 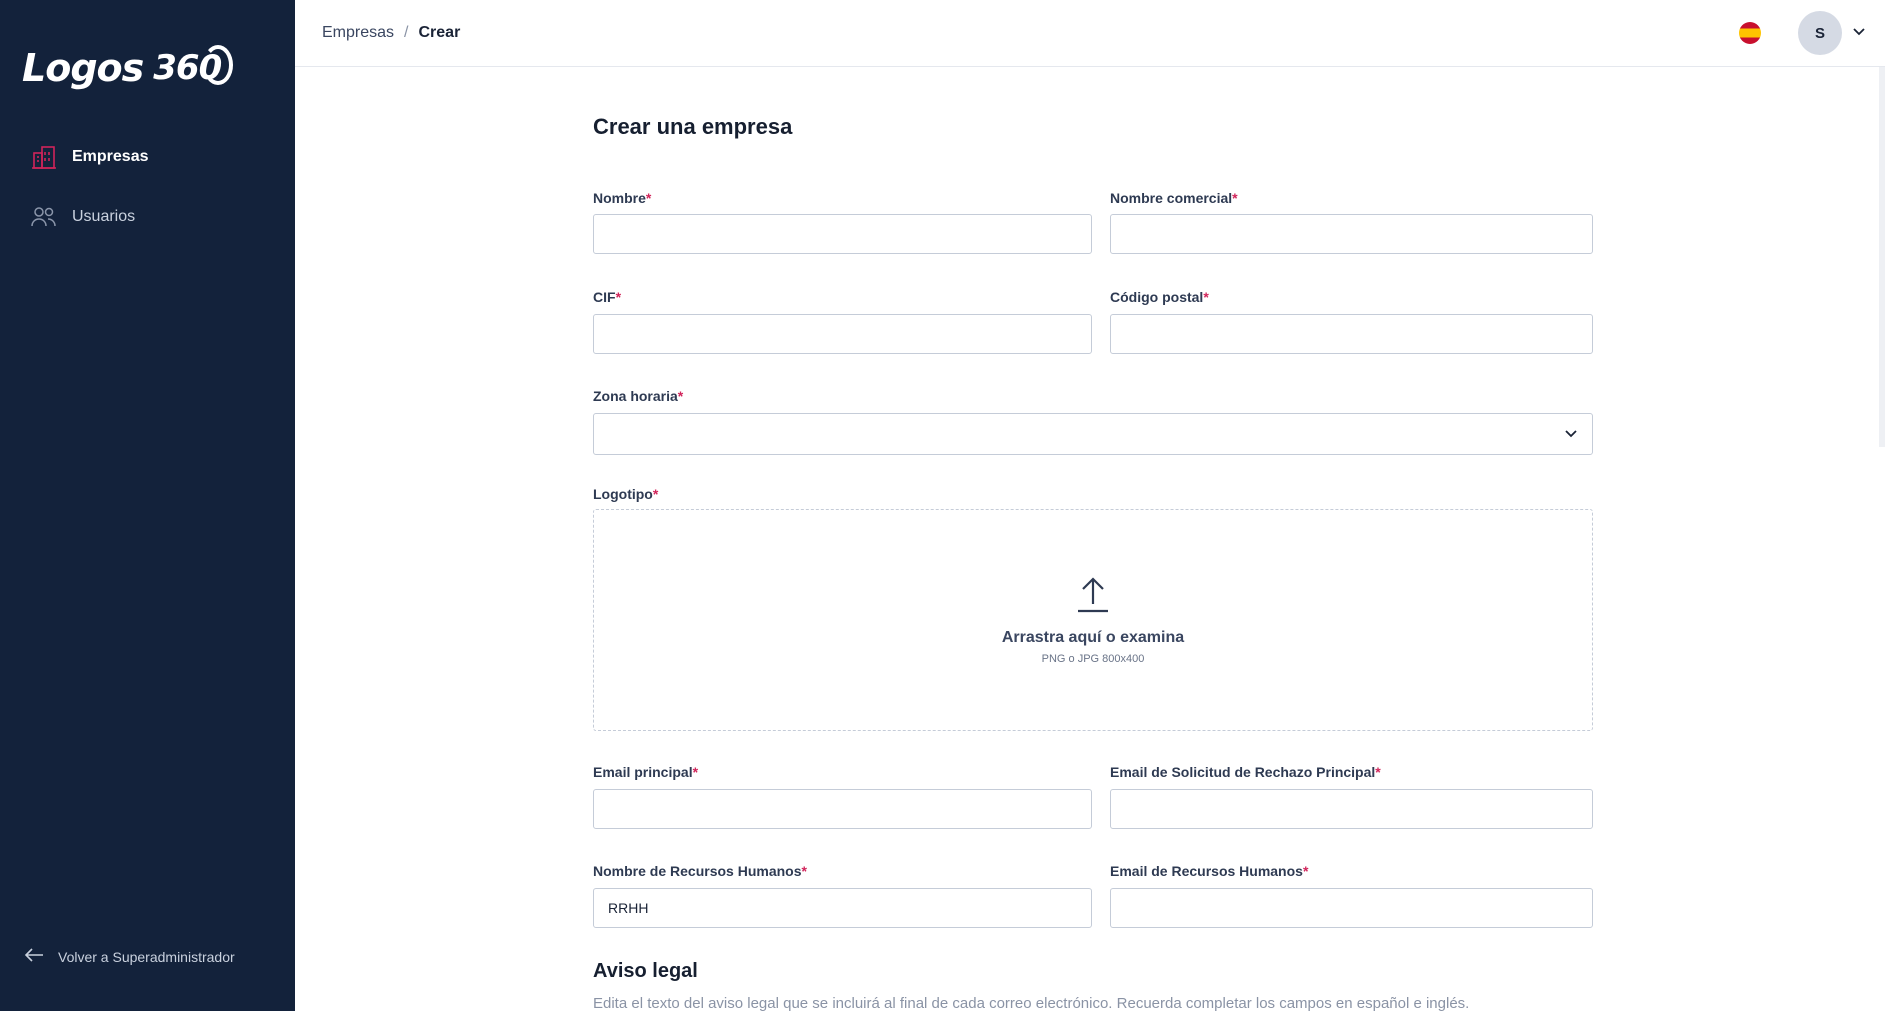 What do you see at coordinates (146, 956) in the screenshot?
I see `back-label: Volver a Superadministrador` at bounding box center [146, 956].